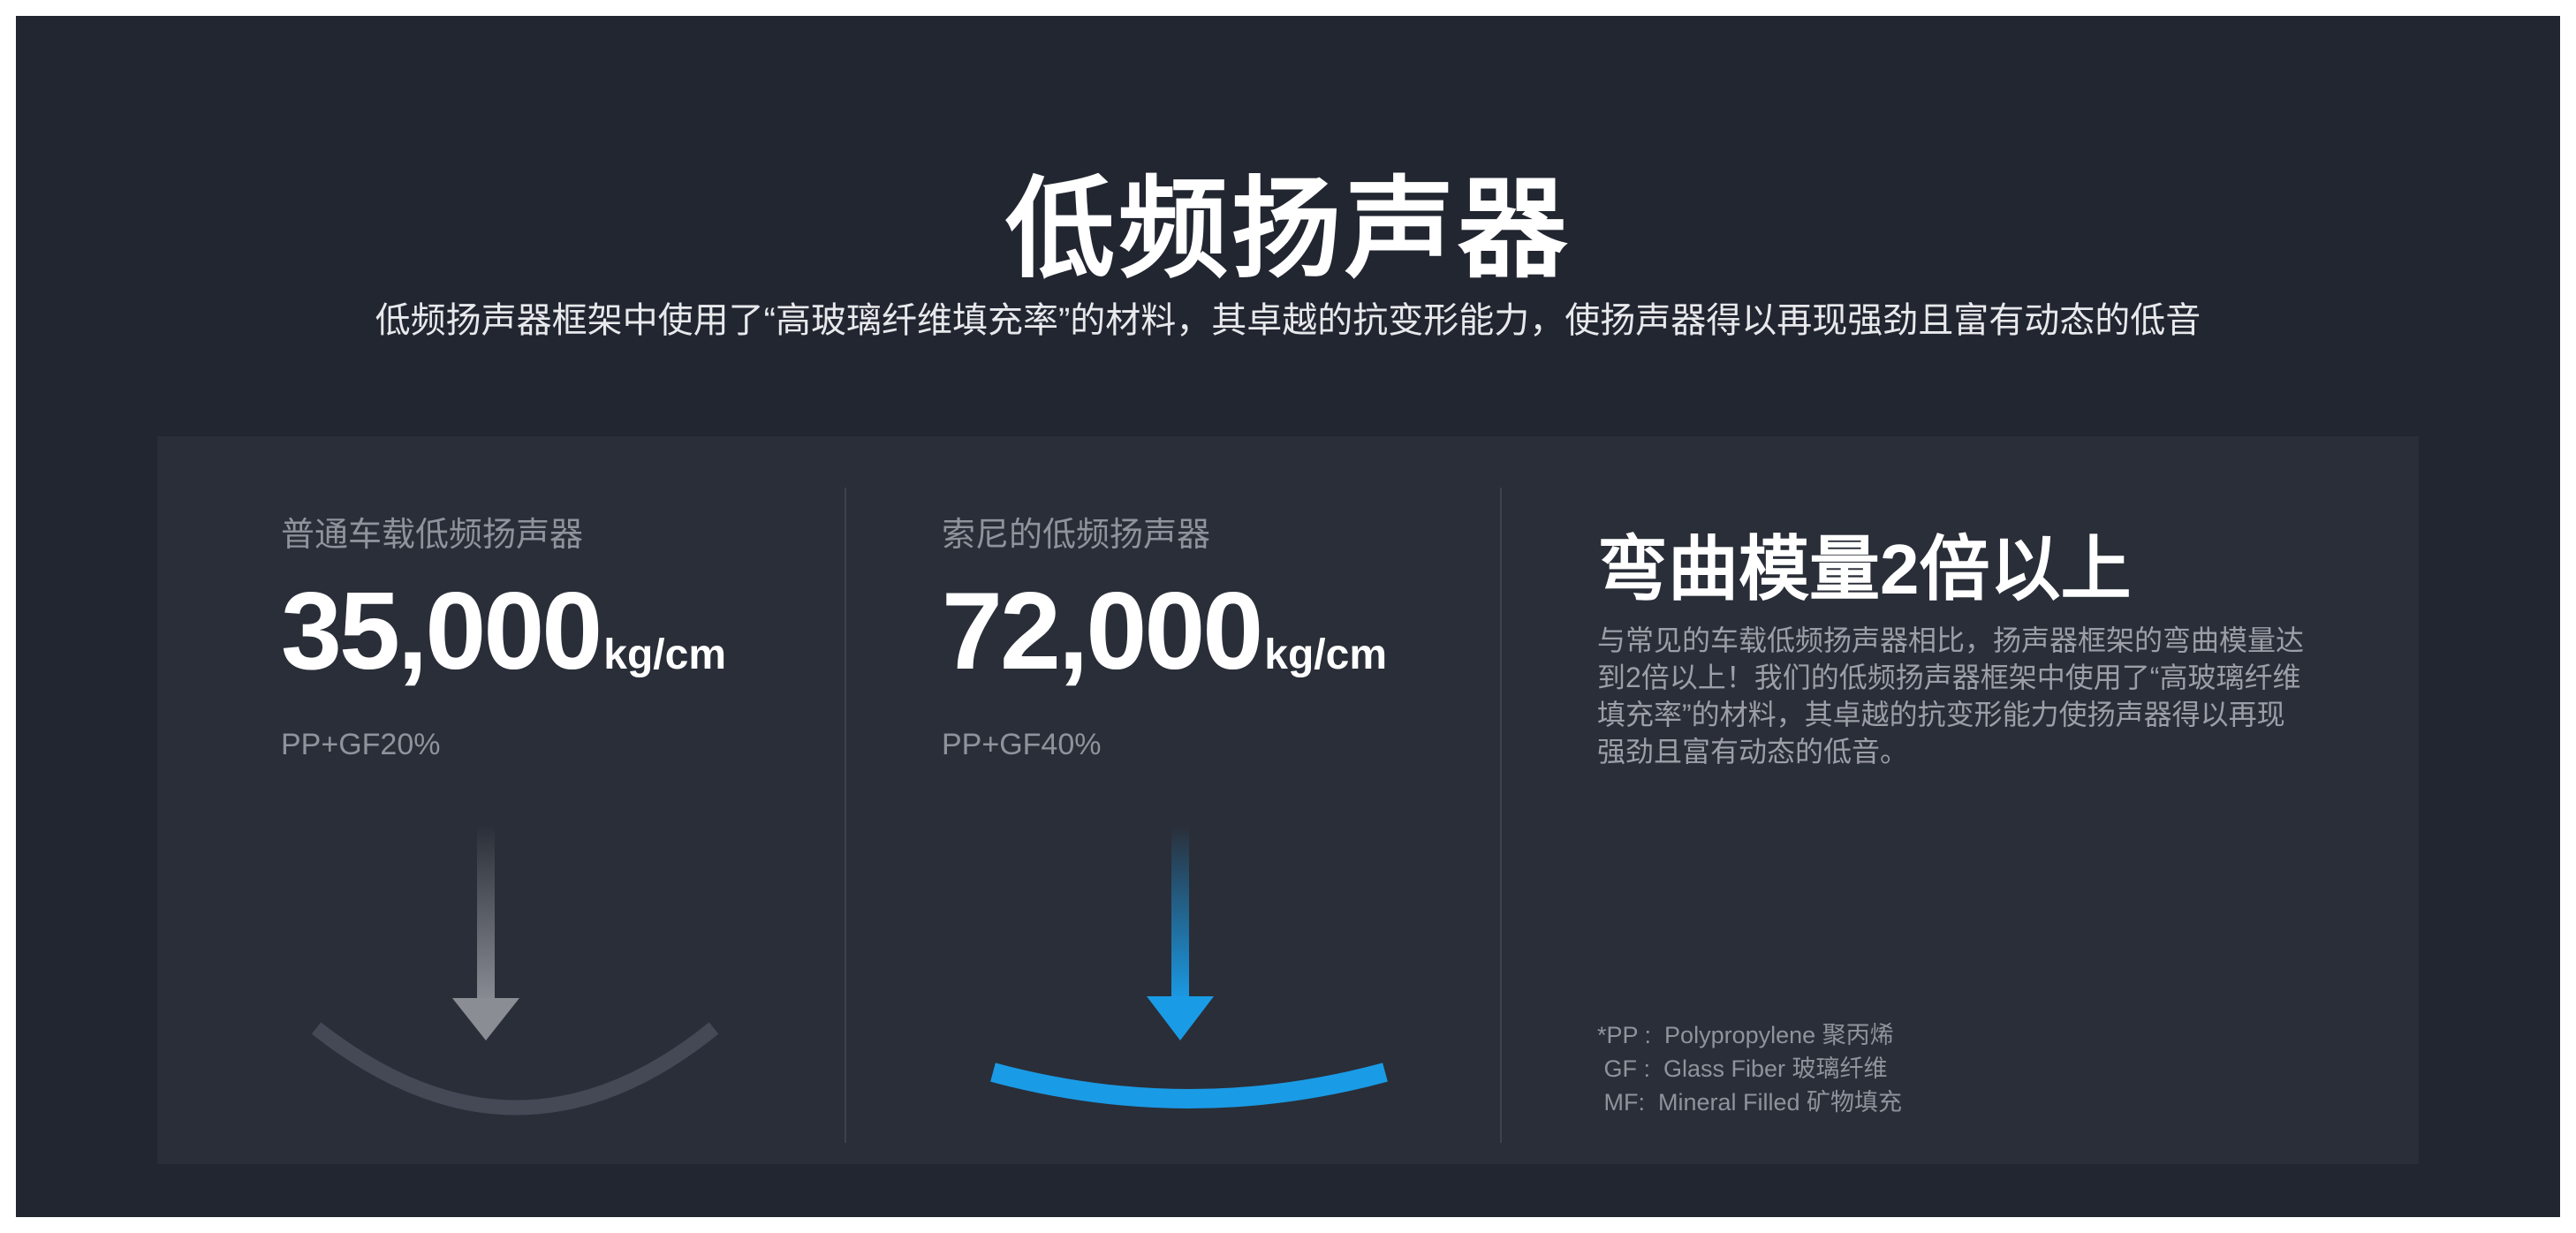 This screenshot has width=2576, height=1233. I want to click on footnote-gf: GF : Glass Fiber 玻璃纤维, so click(1743, 1068).